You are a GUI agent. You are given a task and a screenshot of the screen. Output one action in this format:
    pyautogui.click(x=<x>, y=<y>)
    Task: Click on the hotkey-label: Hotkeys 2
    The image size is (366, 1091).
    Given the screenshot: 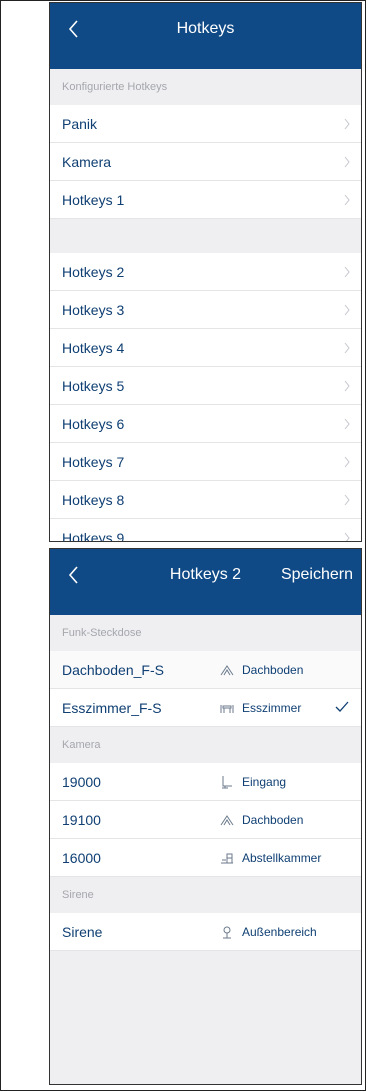 What is the action you would take?
    pyautogui.click(x=93, y=272)
    